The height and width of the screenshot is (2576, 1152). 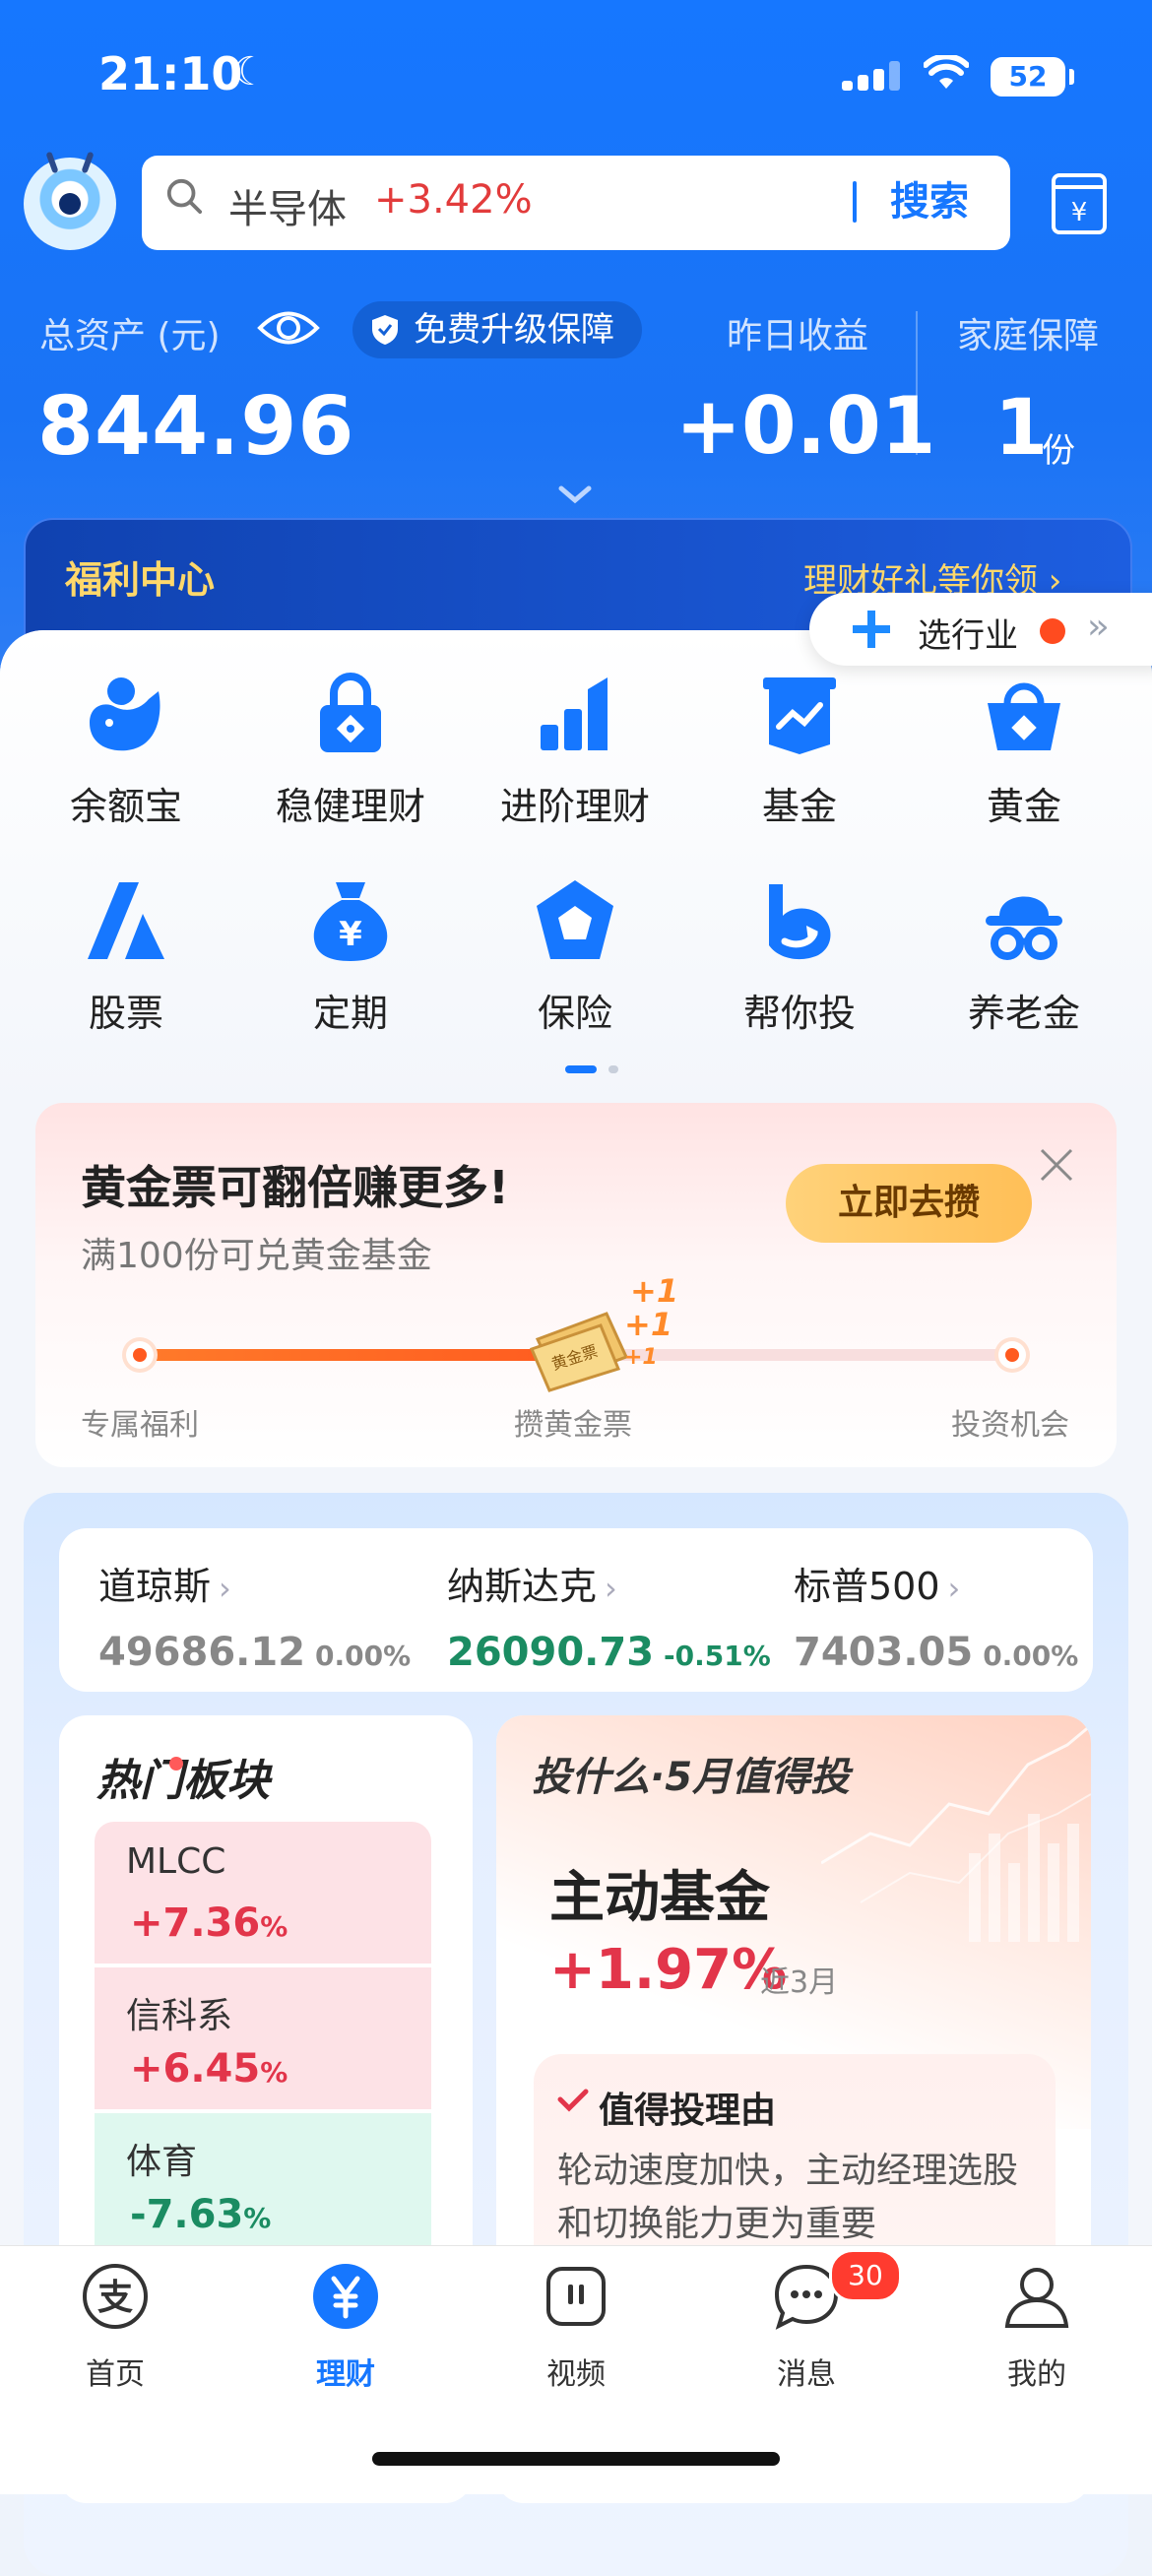 I want to click on index-dow-jones: 道琼斯 › 49686.12 0.00%, so click(x=254, y=1615).